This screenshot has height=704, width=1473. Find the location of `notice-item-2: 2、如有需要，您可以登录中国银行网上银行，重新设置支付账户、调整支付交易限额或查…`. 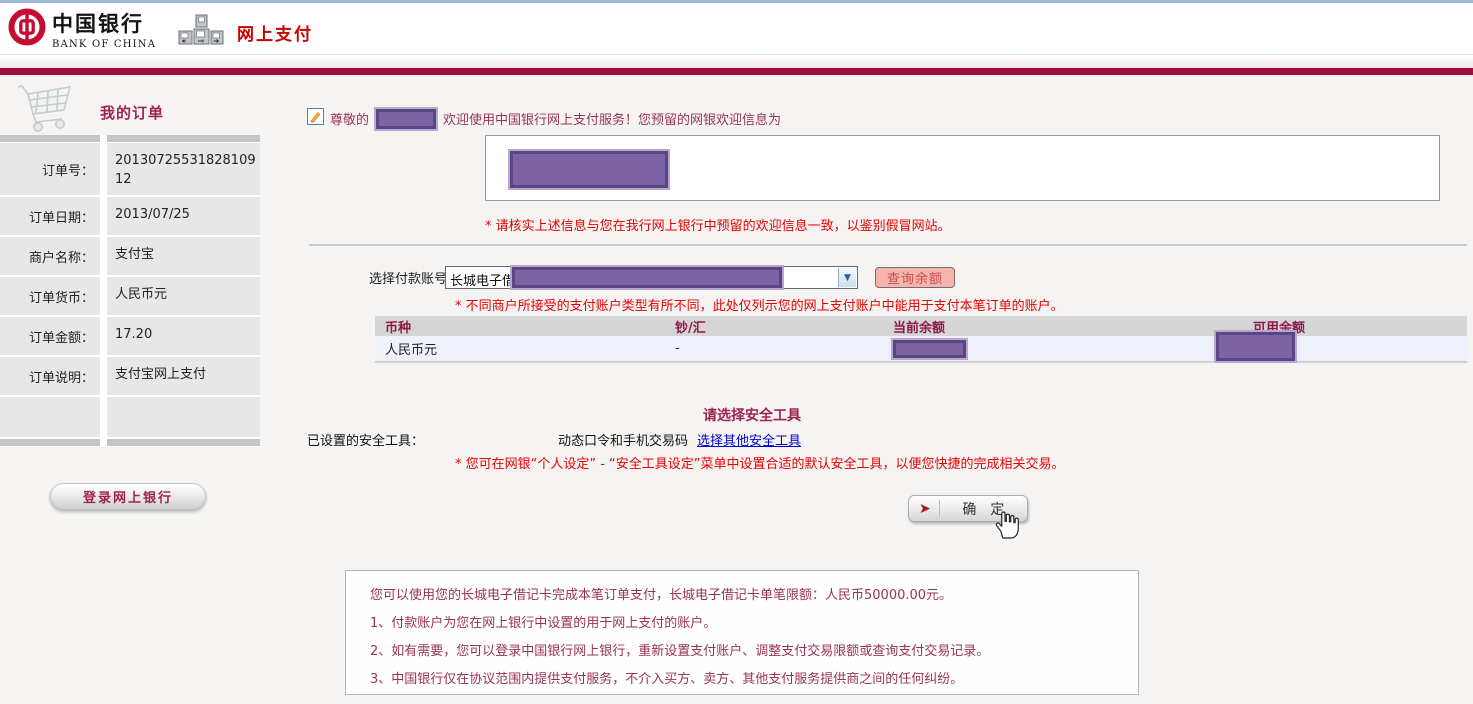

notice-item-2: 2、如有需要，您可以登录中国银行网上银行，重新设置支付账户、调整支付交易限额或查… is located at coordinates (680, 651).